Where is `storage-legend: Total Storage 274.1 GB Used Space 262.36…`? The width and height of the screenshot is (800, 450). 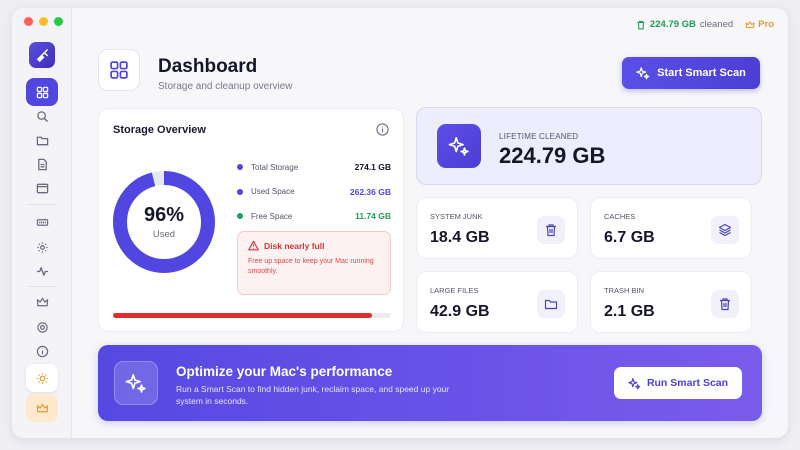
storage-legend: Total Storage 274.1 GB Used Space 262.36… is located at coordinates (314, 192).